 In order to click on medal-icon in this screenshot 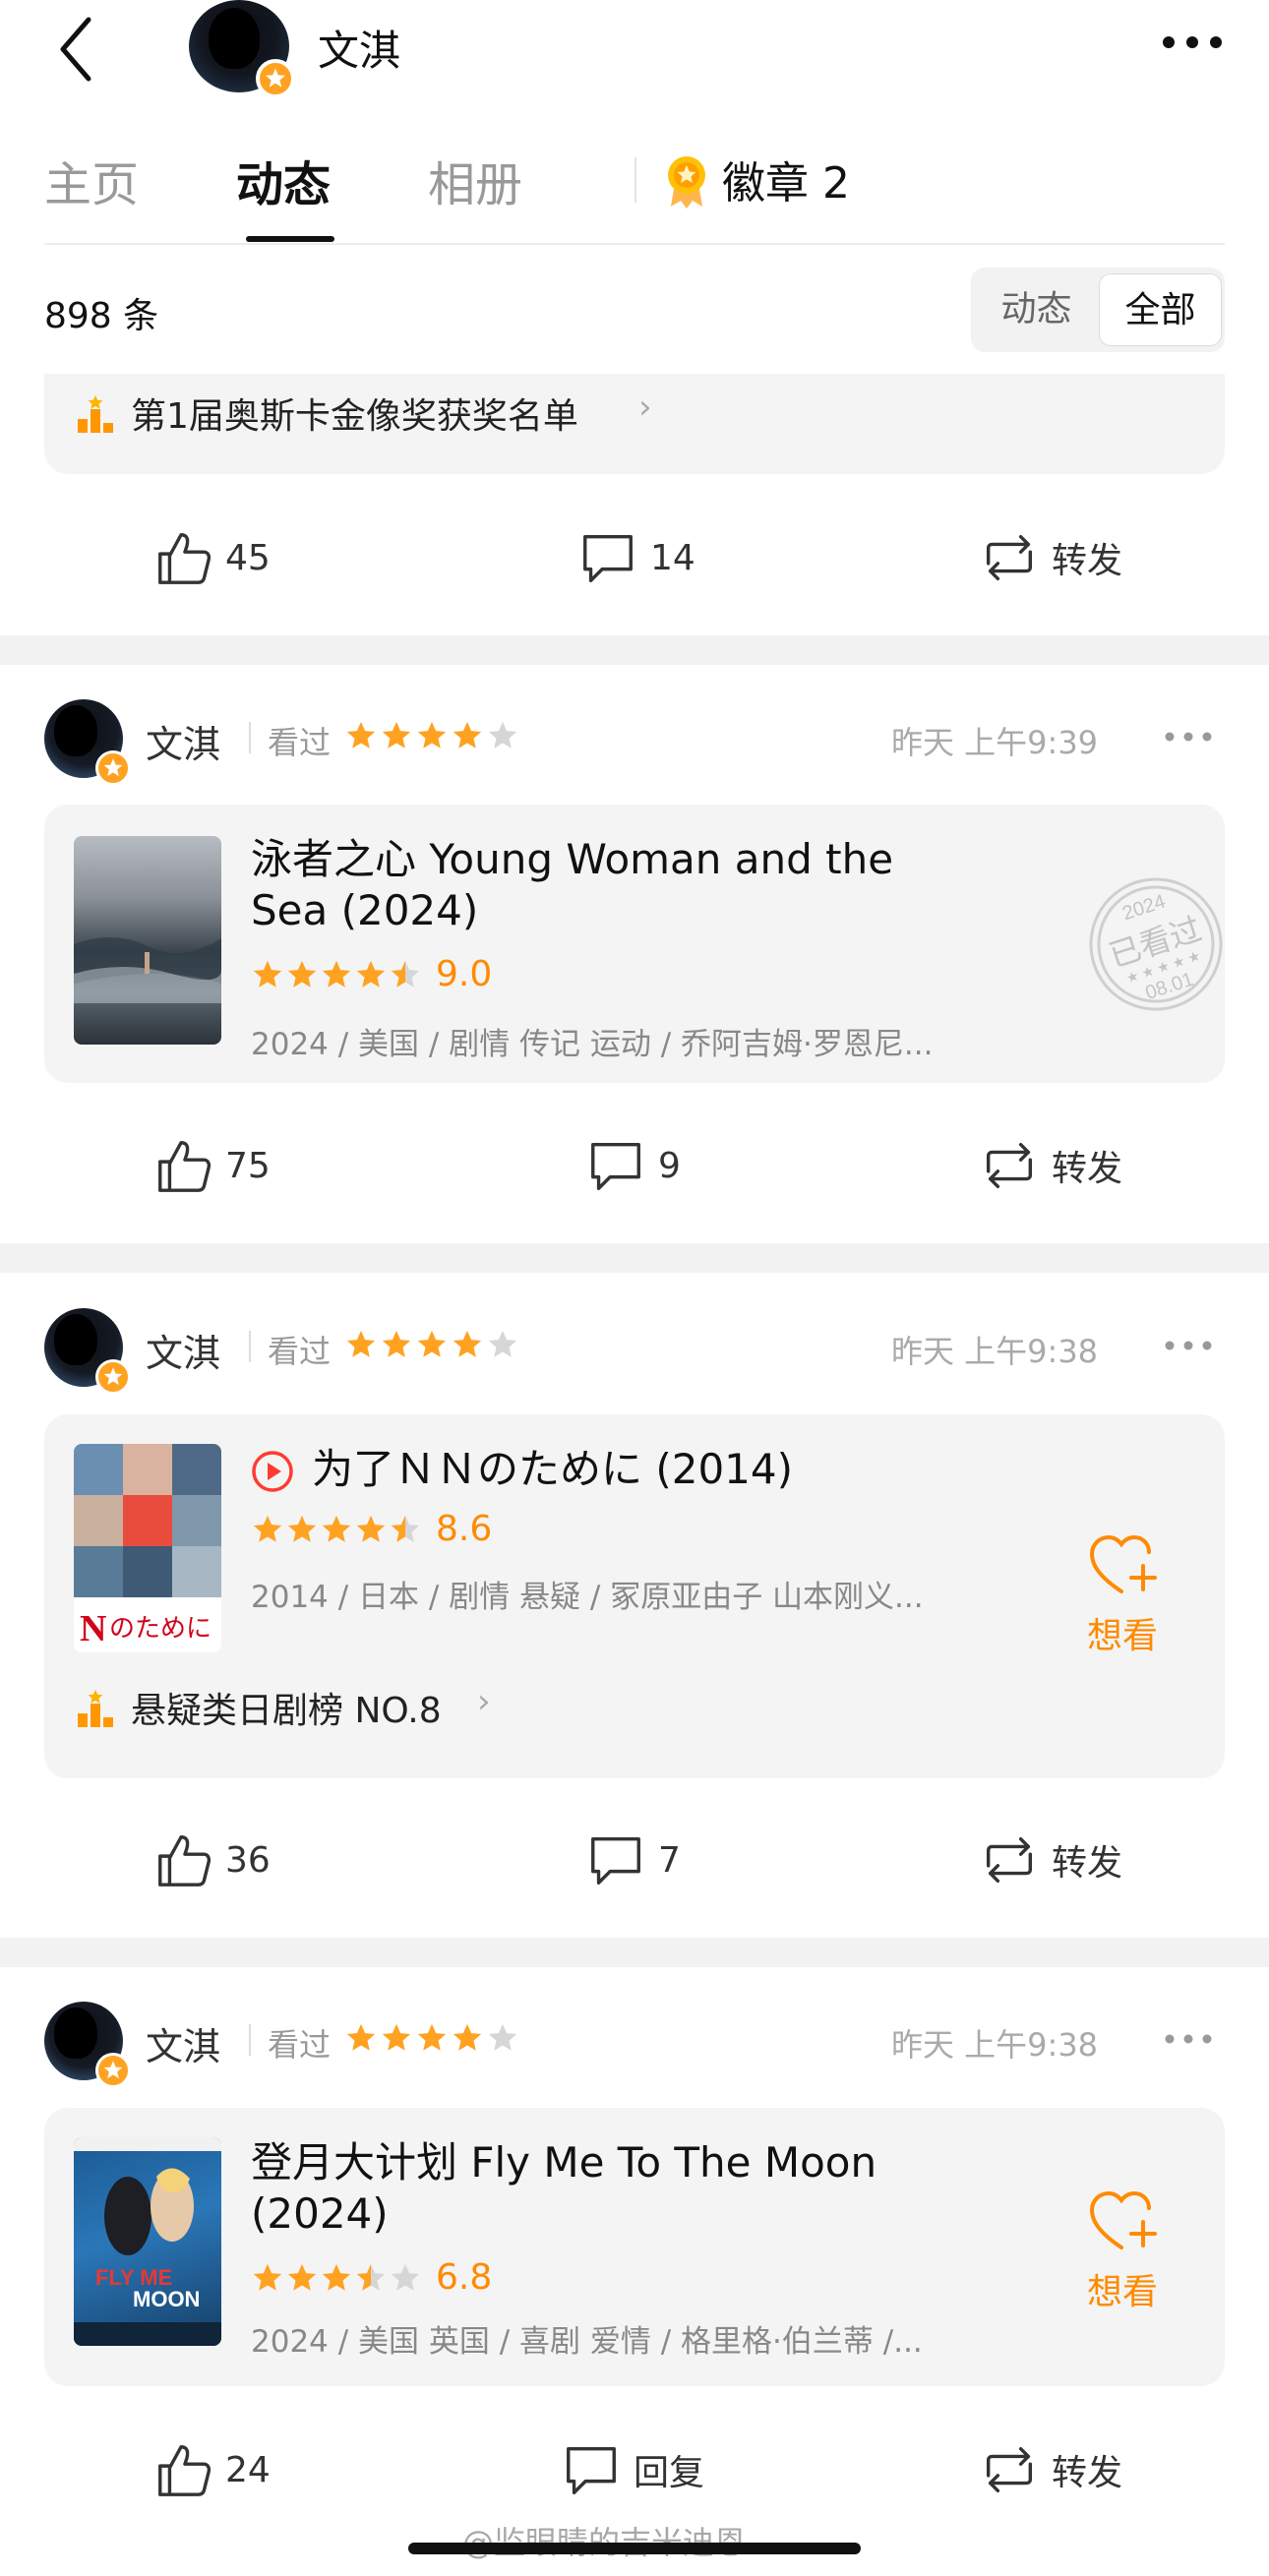, I will do `click(686, 182)`.